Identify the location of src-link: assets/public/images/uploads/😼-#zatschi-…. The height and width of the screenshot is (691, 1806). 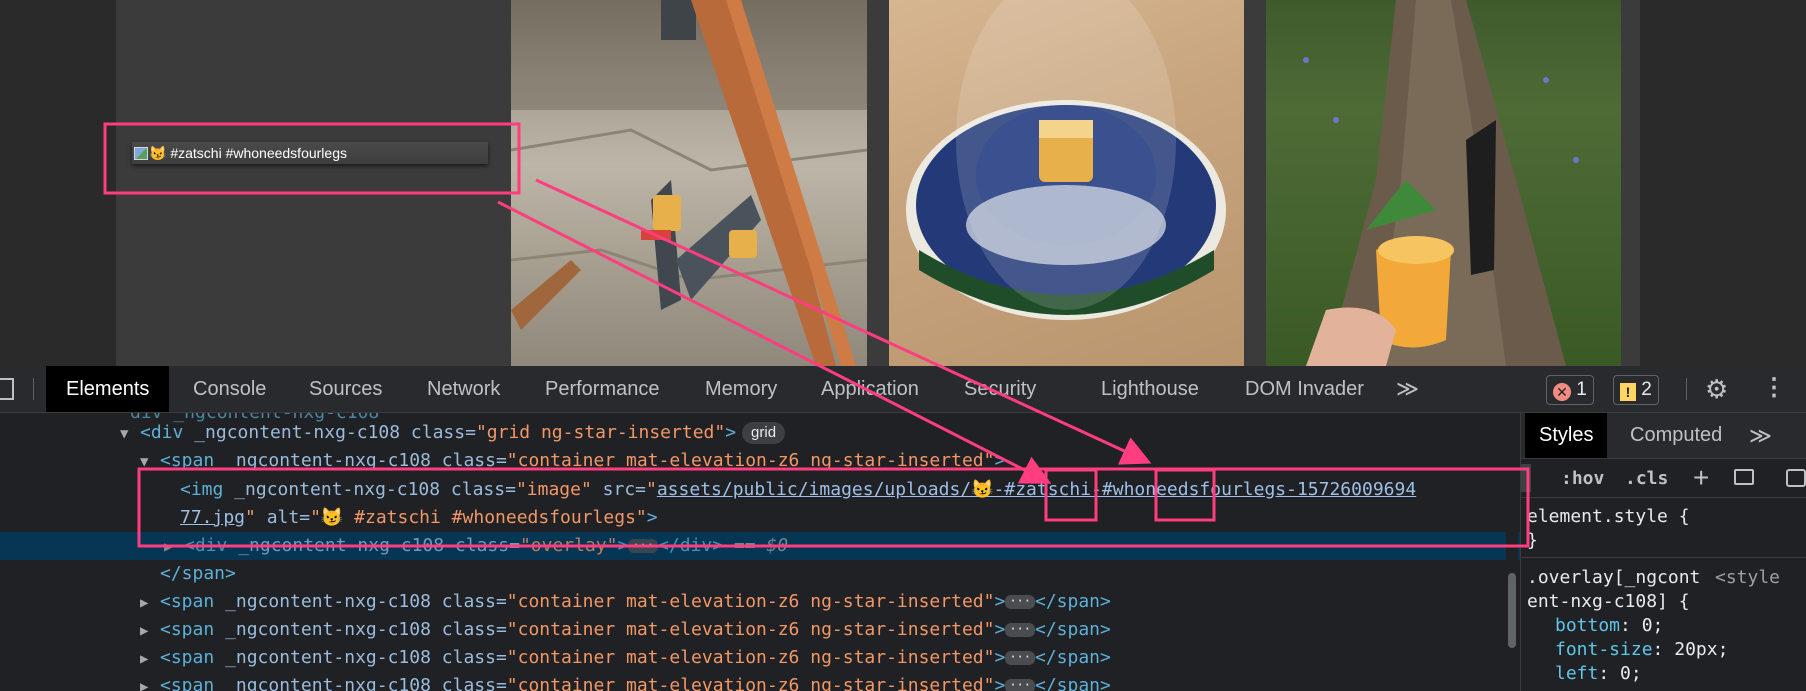
(1036, 489).